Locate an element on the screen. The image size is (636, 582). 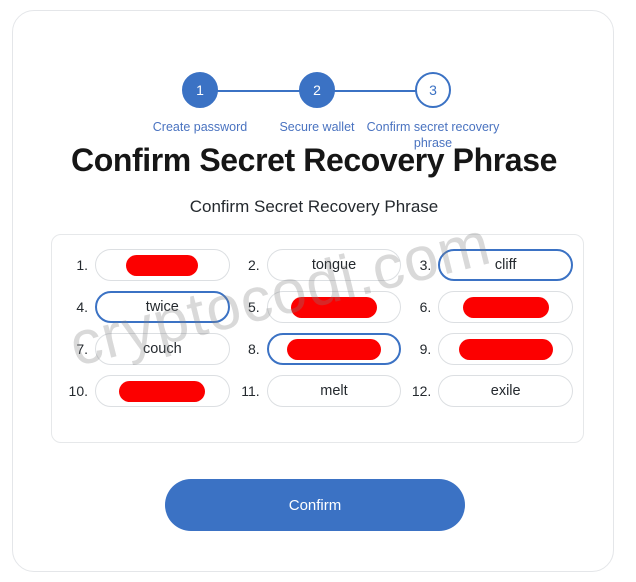
seed-word-index: 2. is located at coordinates (253, 265).